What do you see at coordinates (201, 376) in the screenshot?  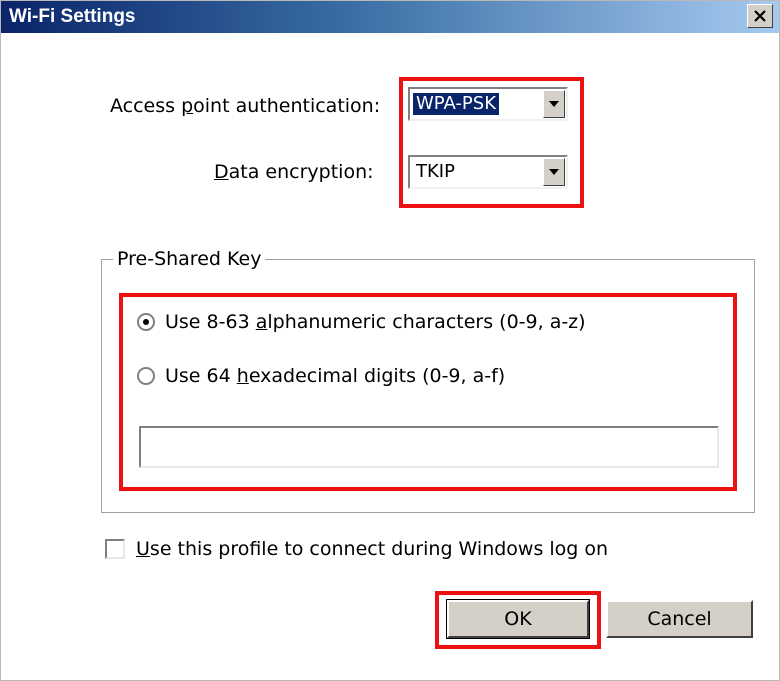 I see `option2-part: Use 64` at bounding box center [201, 376].